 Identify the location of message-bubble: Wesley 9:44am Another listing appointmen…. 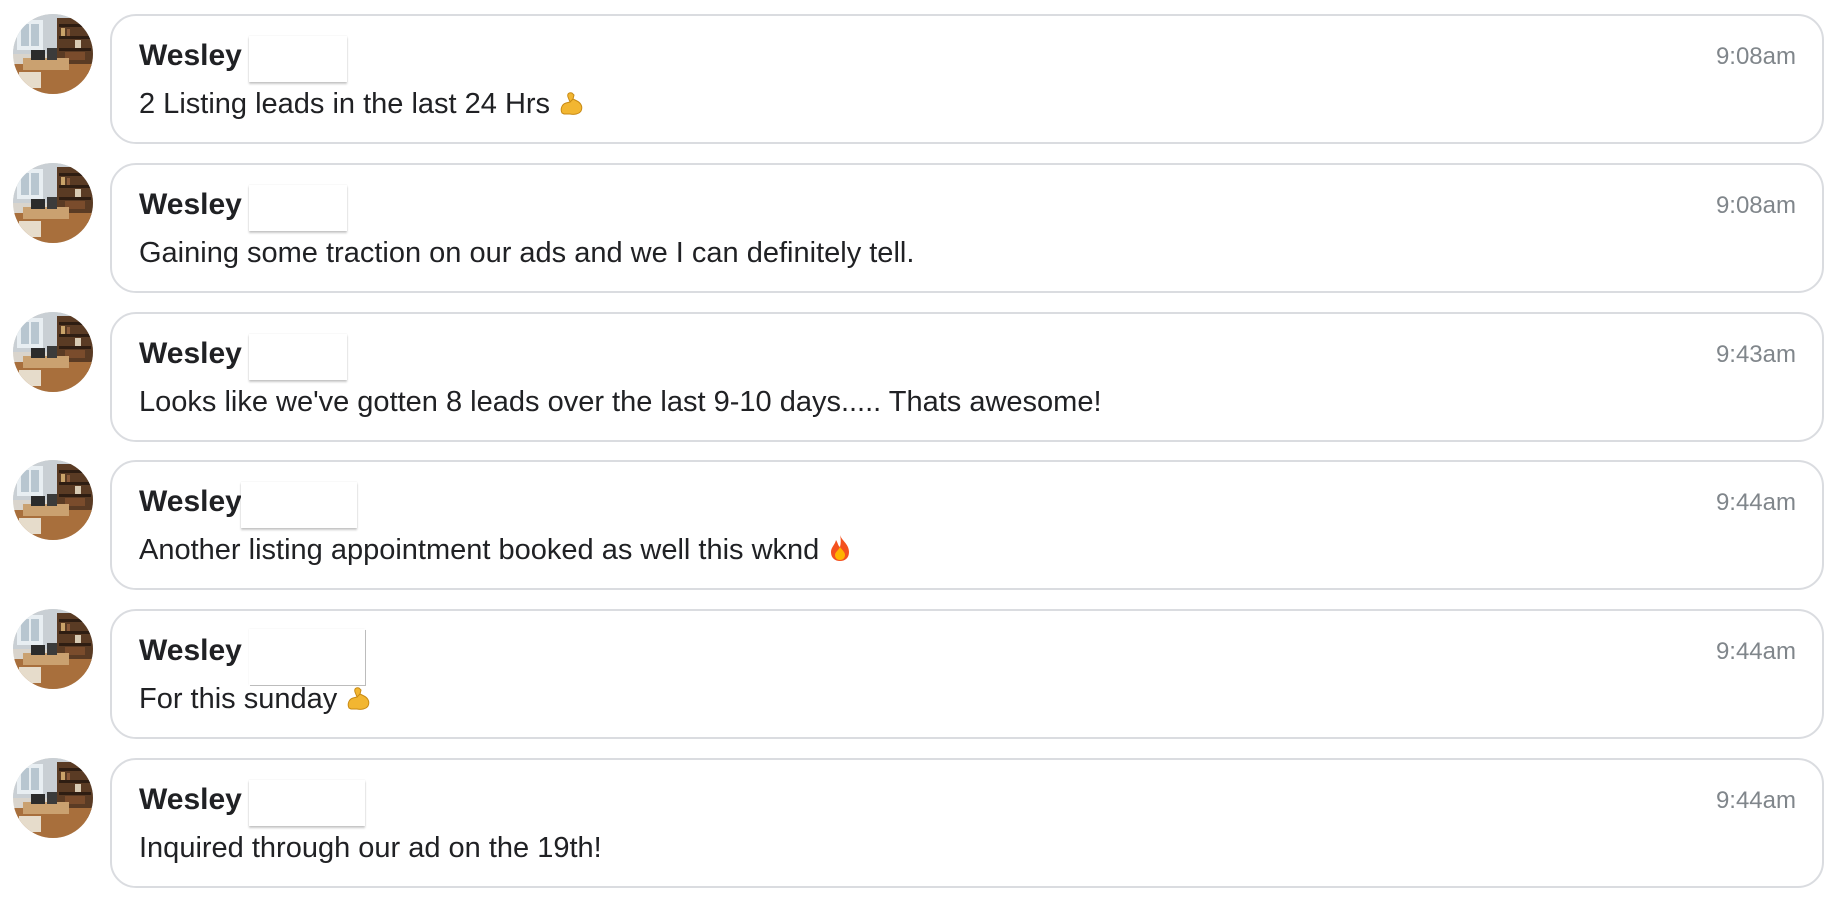
(967, 525).